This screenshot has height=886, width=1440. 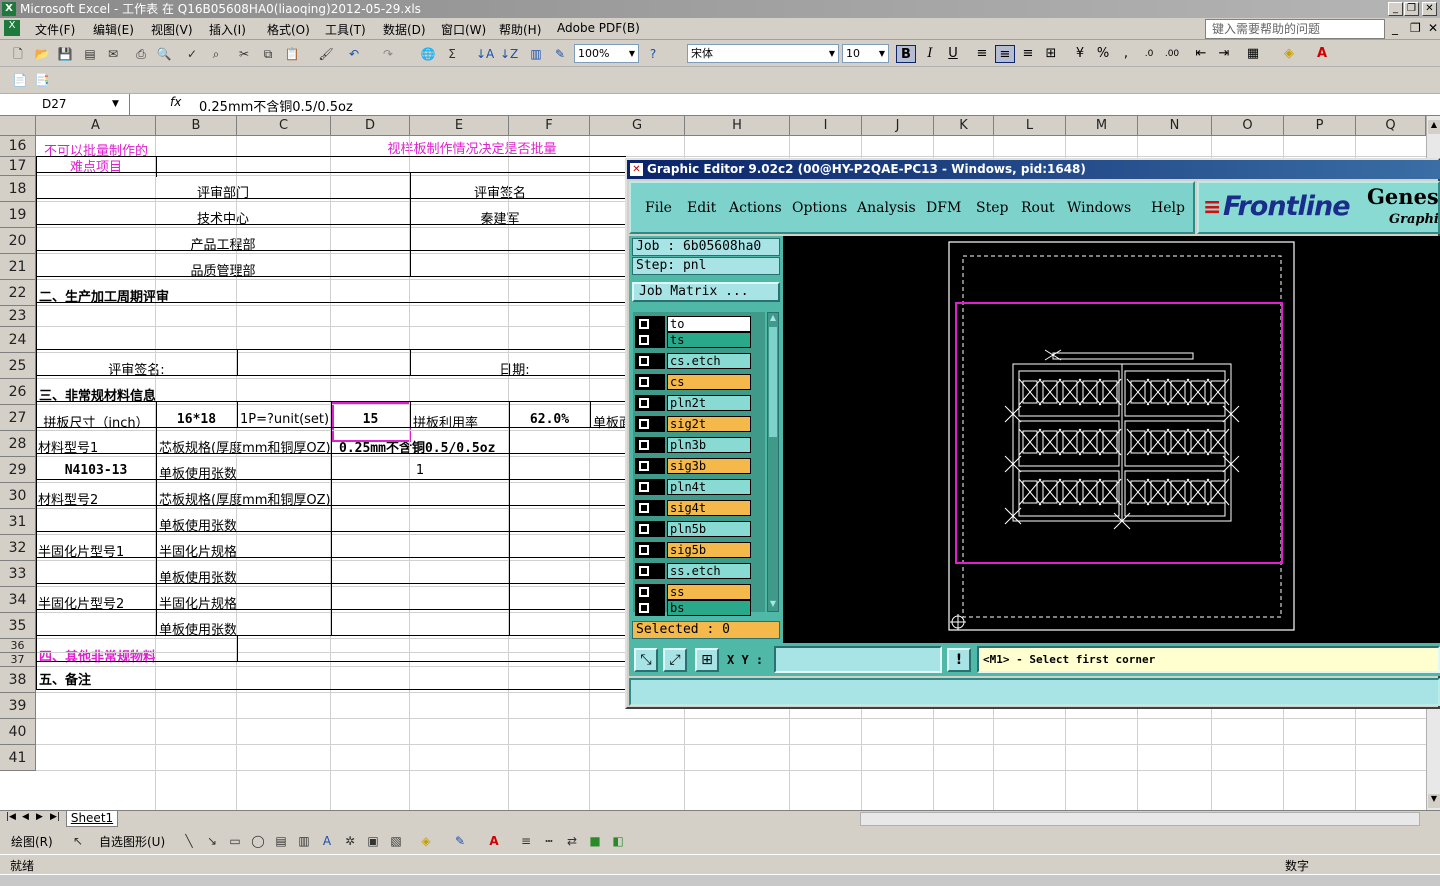 What do you see at coordinates (18, 758) in the screenshot?
I see `row-header: 41` at bounding box center [18, 758].